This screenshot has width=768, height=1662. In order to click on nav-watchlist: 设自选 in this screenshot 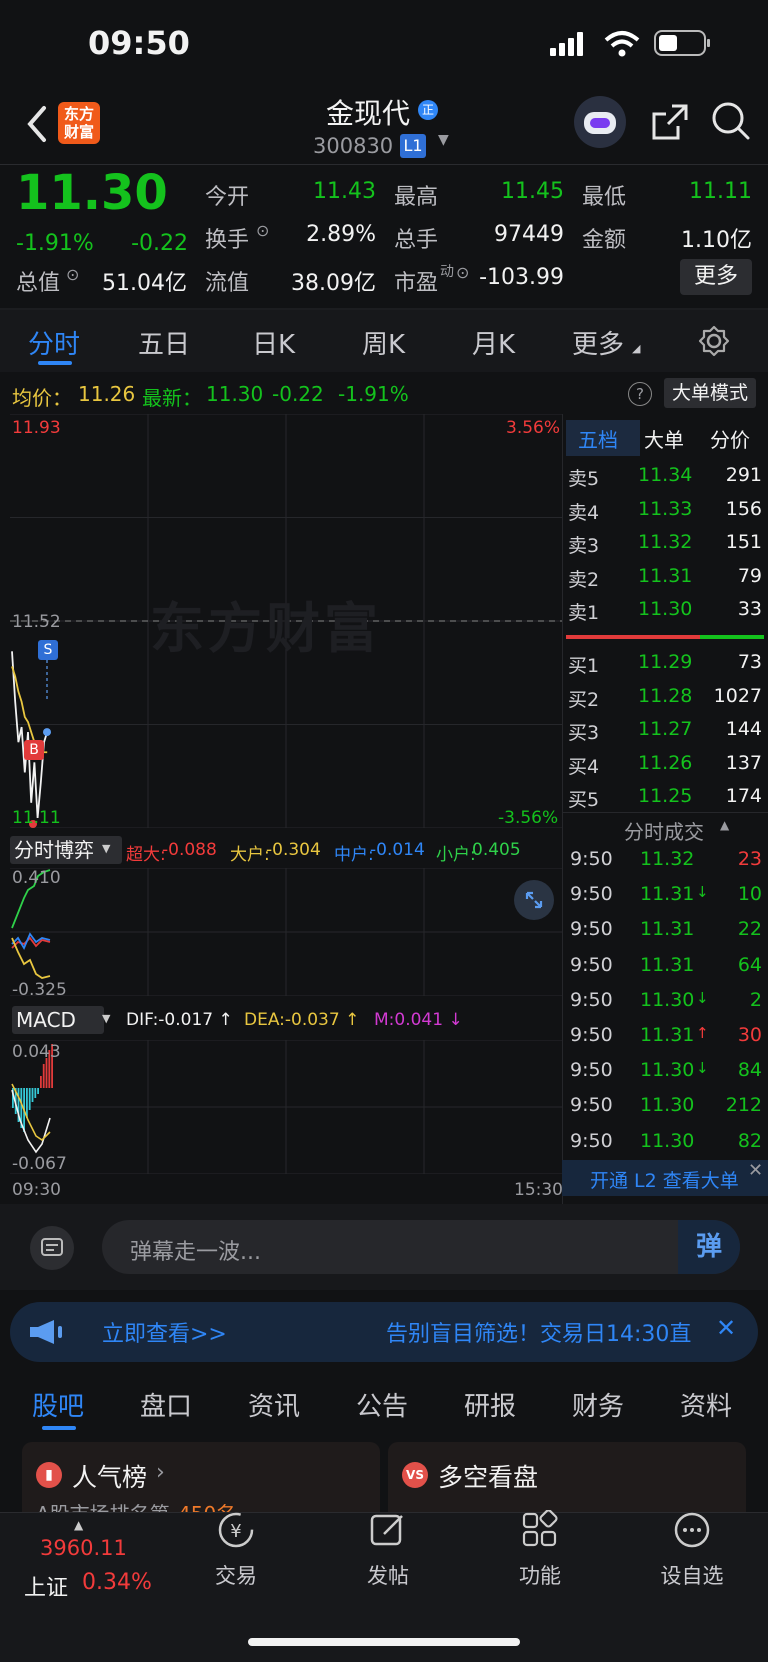, I will do `click(692, 1550)`.